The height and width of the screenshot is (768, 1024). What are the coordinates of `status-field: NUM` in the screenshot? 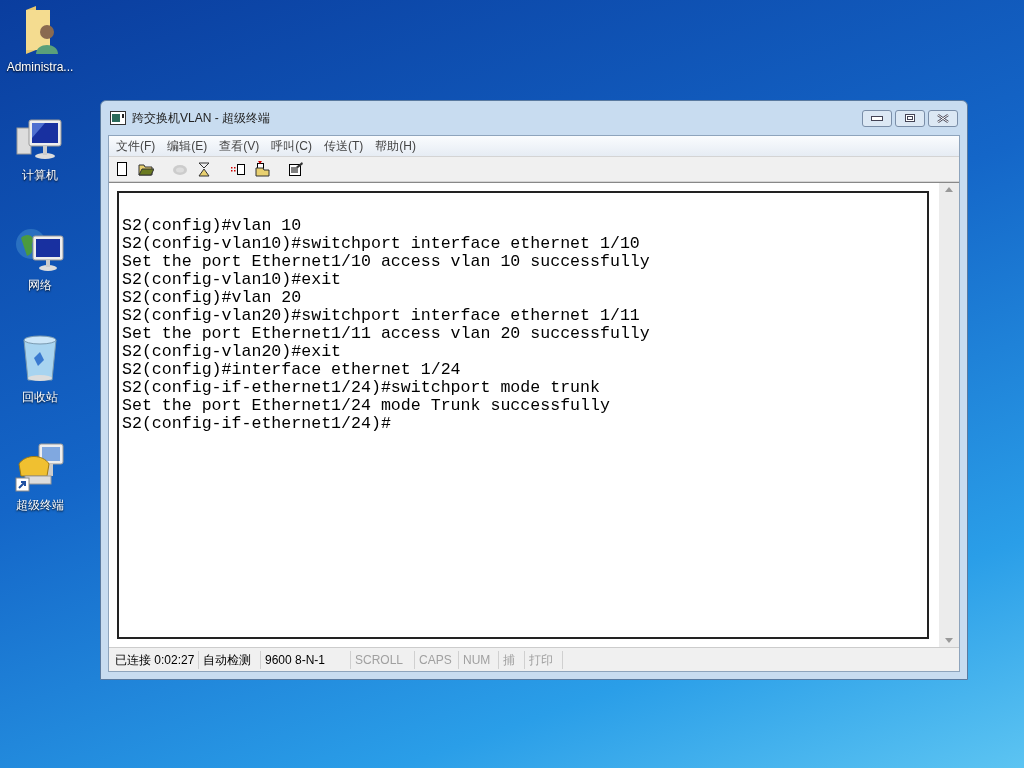 It's located at (479, 659).